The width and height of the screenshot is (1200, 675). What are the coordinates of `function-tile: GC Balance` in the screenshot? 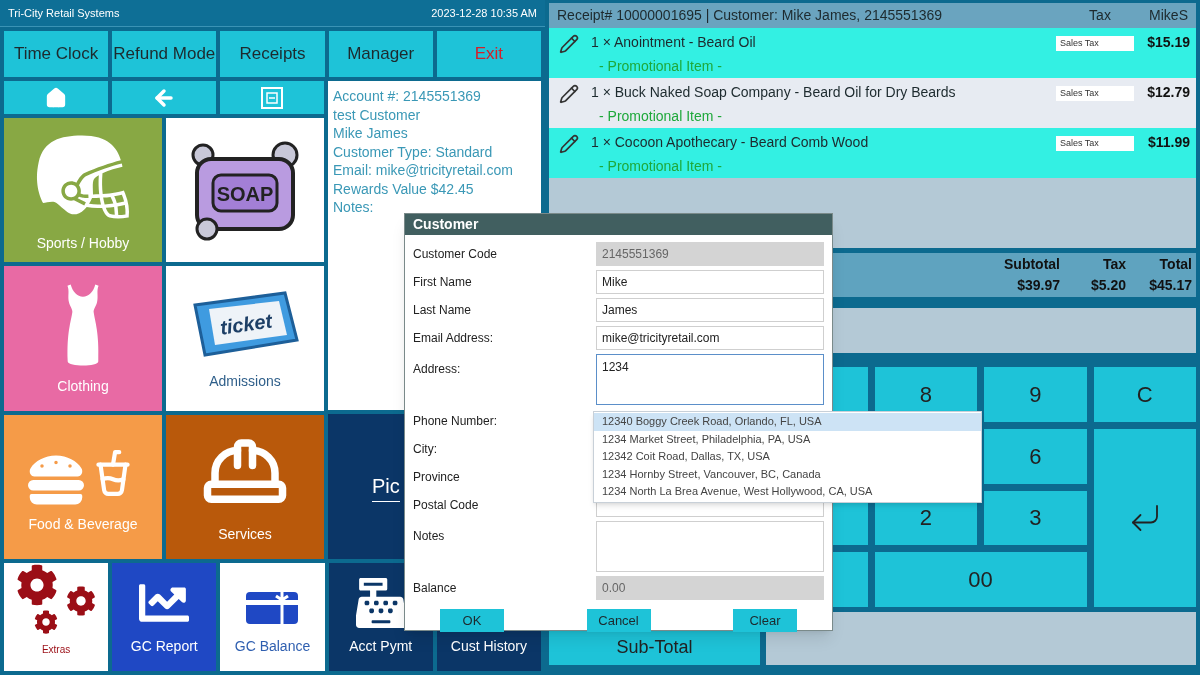 It's located at (272, 617).